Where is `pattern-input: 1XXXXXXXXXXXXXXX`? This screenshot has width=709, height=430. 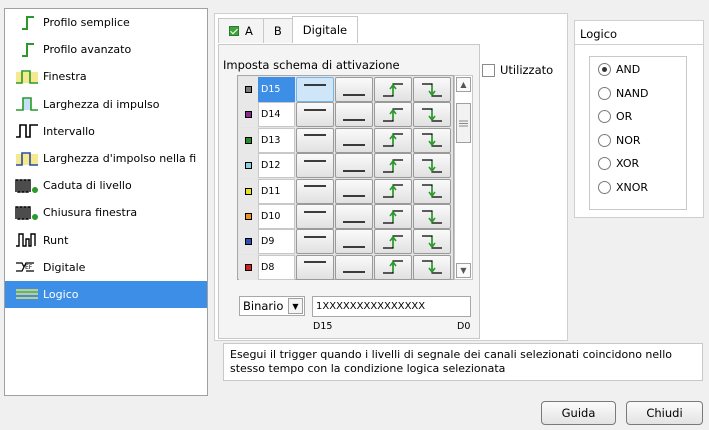 pattern-input: 1XXXXXXXXXXXXXXX is located at coordinates (391, 306).